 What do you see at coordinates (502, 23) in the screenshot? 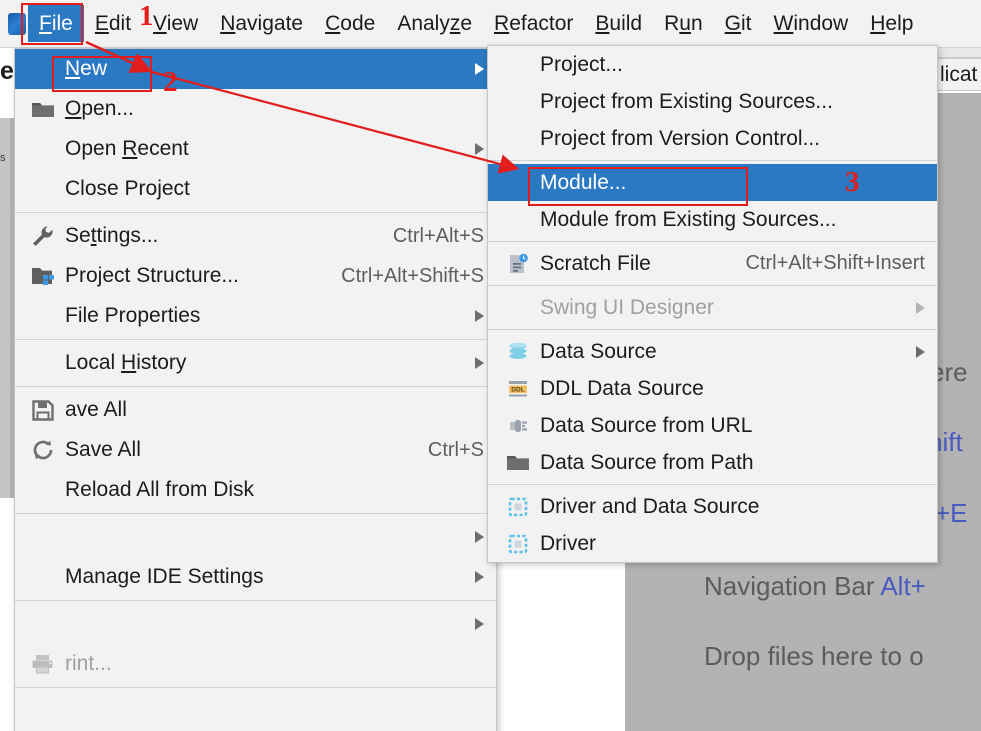
I see `menubar-item-refactor-mnemonic: R` at bounding box center [502, 23].